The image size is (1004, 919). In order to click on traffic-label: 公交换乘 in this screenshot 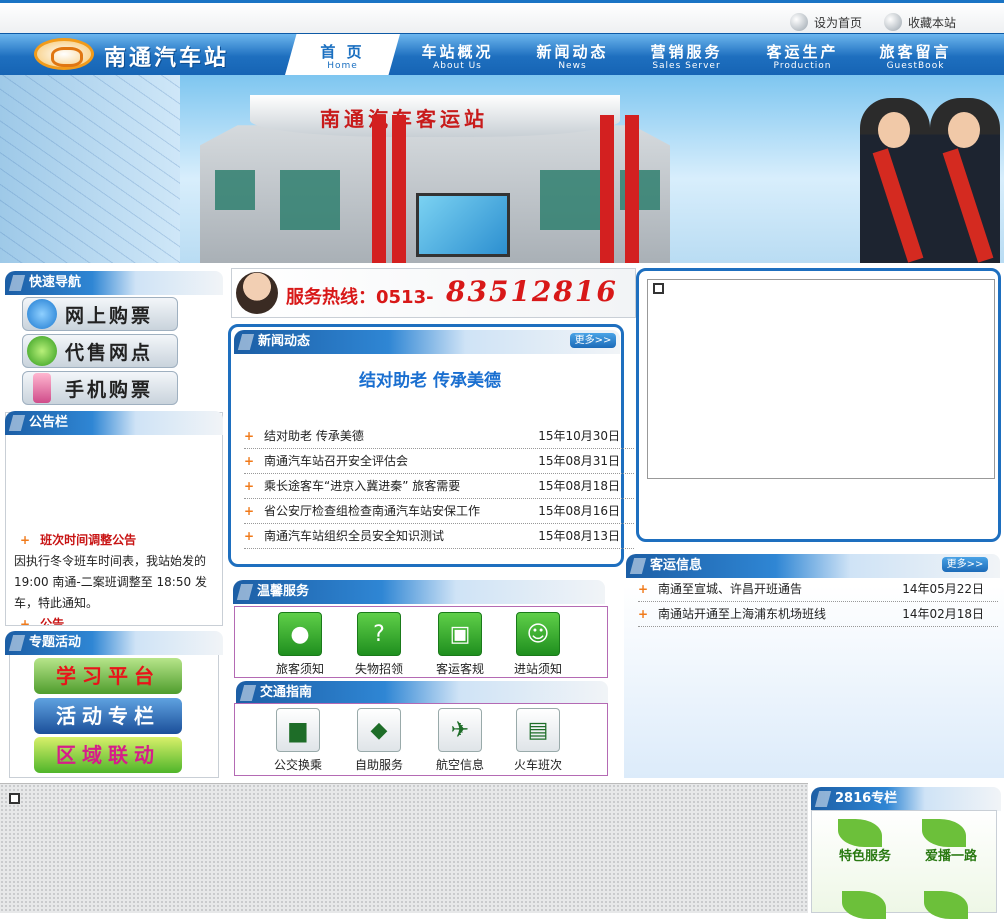, I will do `click(297, 765)`.